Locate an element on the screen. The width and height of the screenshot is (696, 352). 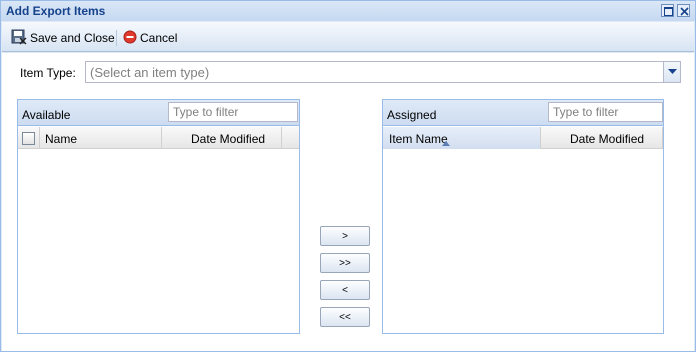
add-all-button: >> is located at coordinates (345, 263).